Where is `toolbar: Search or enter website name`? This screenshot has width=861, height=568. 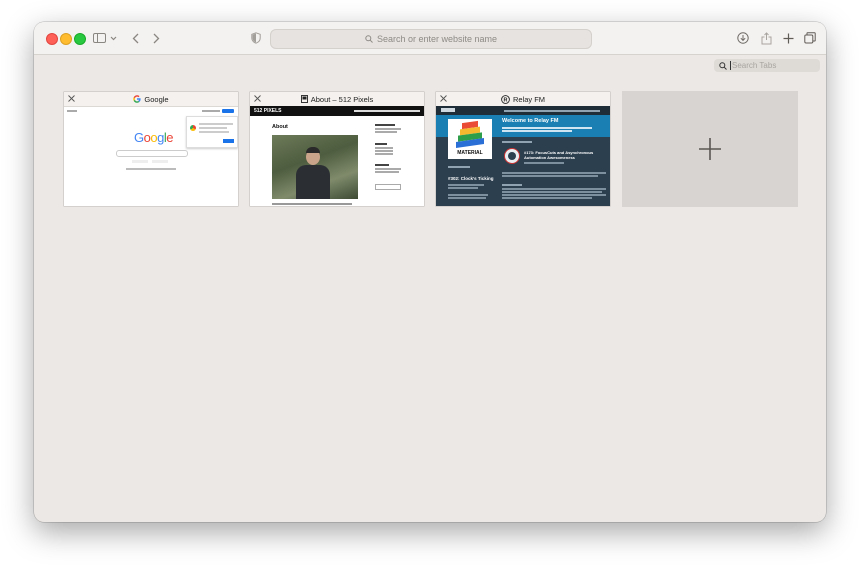 toolbar: Search or enter website name is located at coordinates (430, 38).